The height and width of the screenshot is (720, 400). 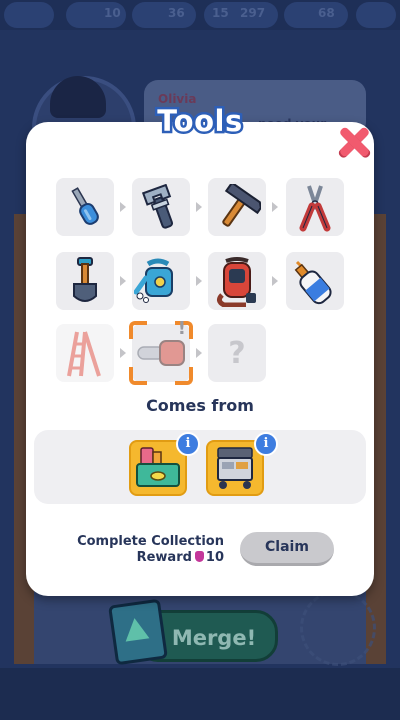 What do you see at coordinates (316, 15) in the screenshot?
I see `resource-pill-4: 68` at bounding box center [316, 15].